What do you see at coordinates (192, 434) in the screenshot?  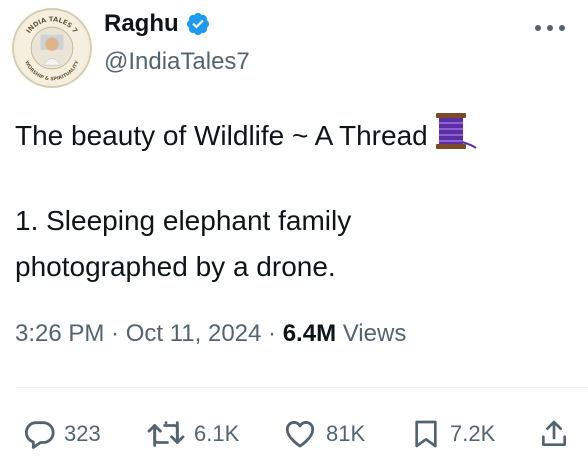 I see `repost-button: 6.1K` at bounding box center [192, 434].